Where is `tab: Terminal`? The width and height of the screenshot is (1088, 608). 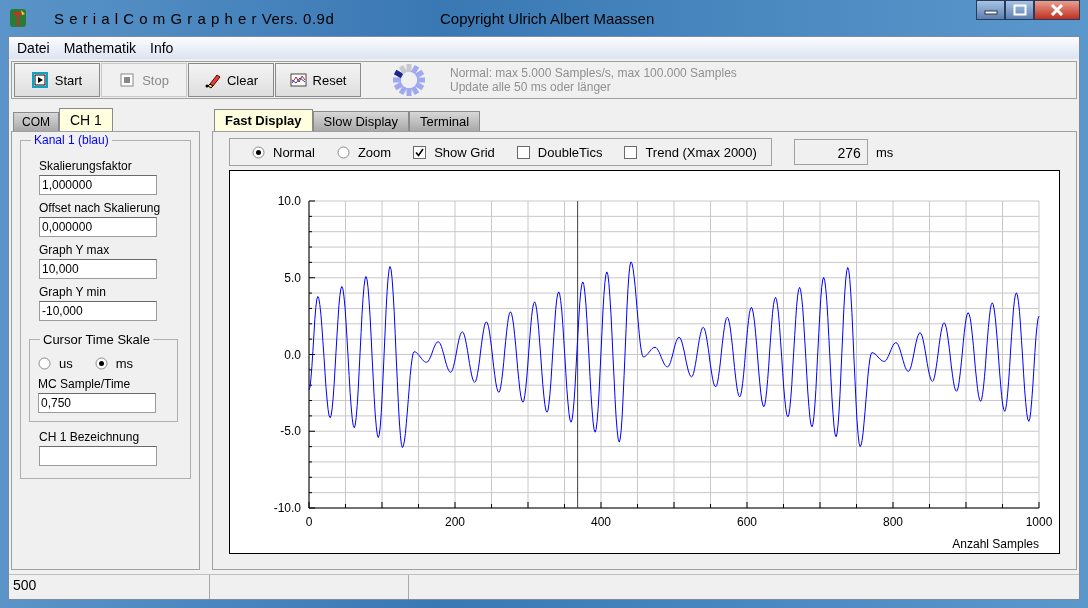 tab: Terminal is located at coordinates (445, 121).